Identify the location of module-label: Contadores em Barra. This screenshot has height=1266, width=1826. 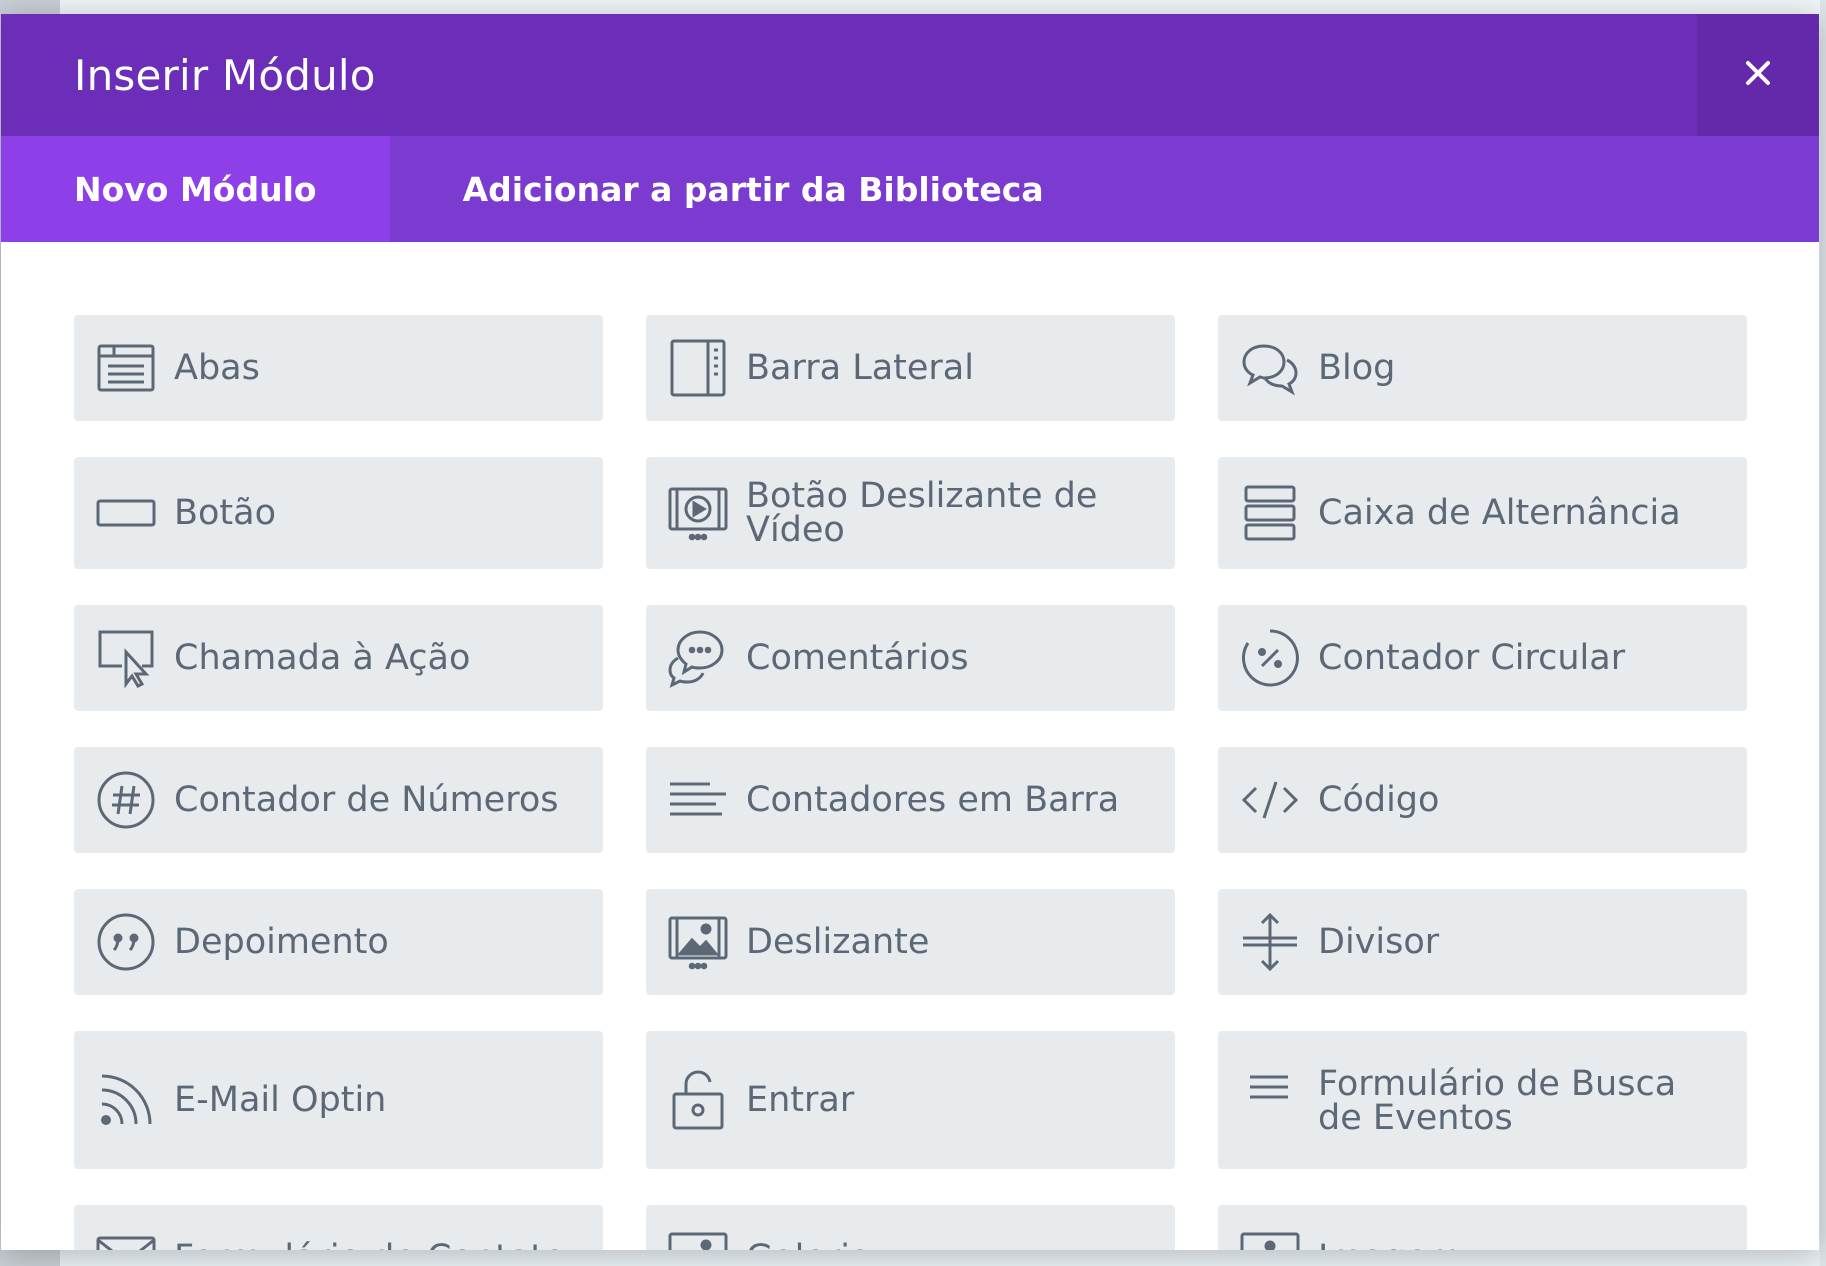
(933, 800).